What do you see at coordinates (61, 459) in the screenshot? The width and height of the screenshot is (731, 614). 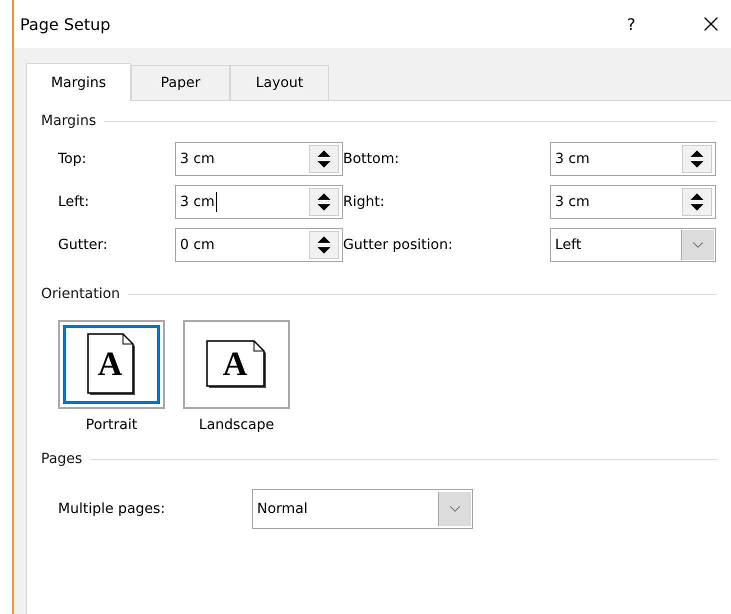 I see `section-heading: Pages` at bounding box center [61, 459].